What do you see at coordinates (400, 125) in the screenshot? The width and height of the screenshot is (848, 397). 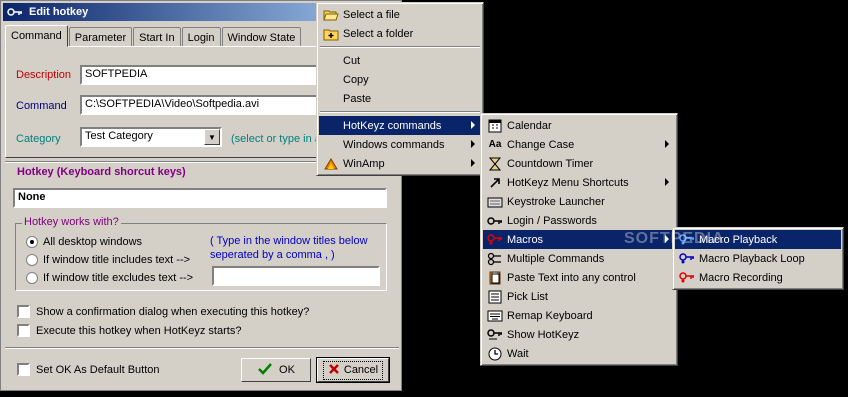 I see `menu-item-hotkeyz-commands: HotKeyz commands` at bounding box center [400, 125].